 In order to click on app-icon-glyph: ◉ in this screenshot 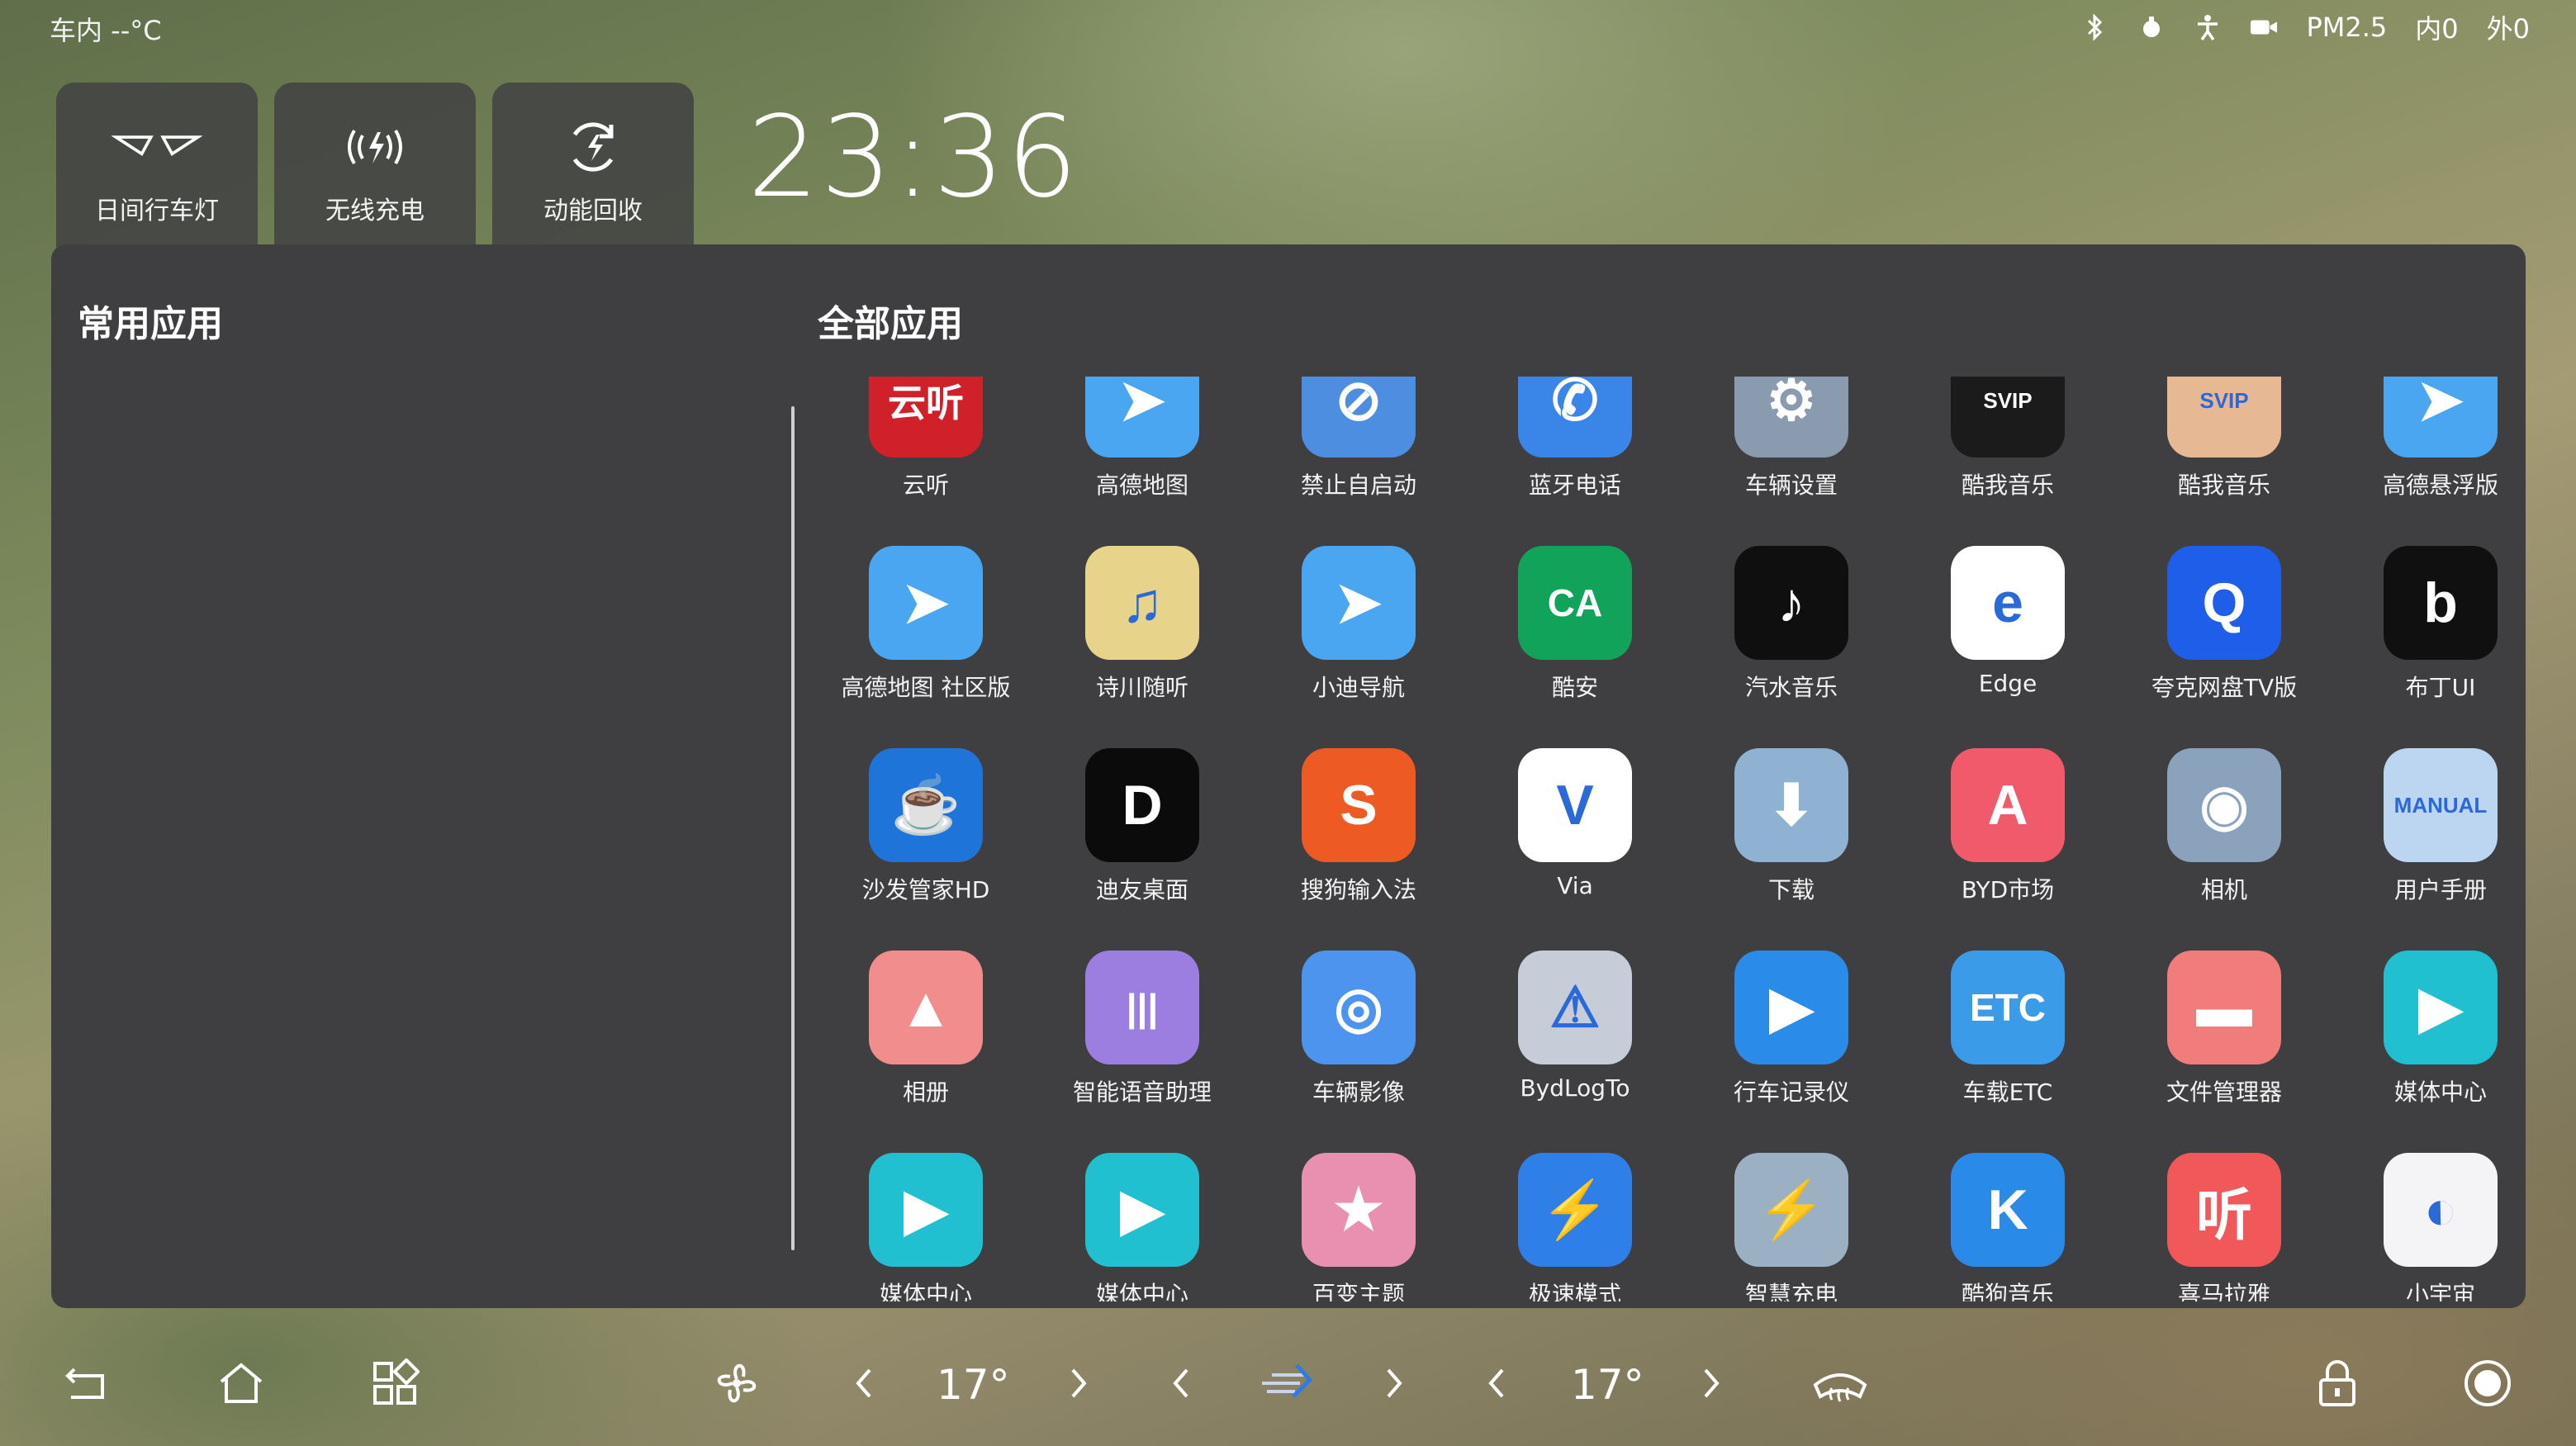, I will do `click(2224, 805)`.